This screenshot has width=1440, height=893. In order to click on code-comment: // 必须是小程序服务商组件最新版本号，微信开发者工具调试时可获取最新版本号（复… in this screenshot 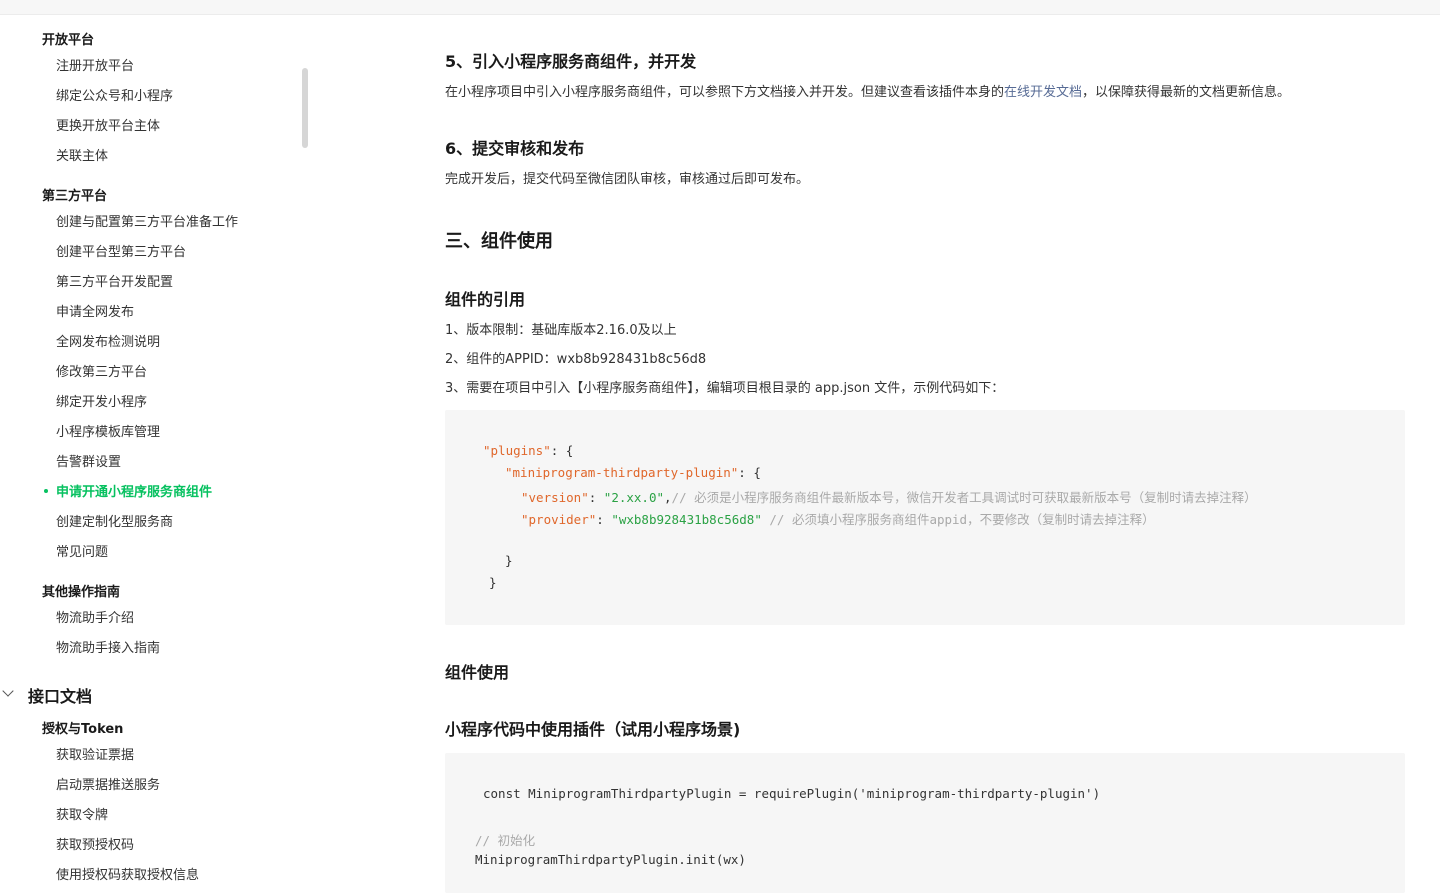, I will do `click(964, 497)`.